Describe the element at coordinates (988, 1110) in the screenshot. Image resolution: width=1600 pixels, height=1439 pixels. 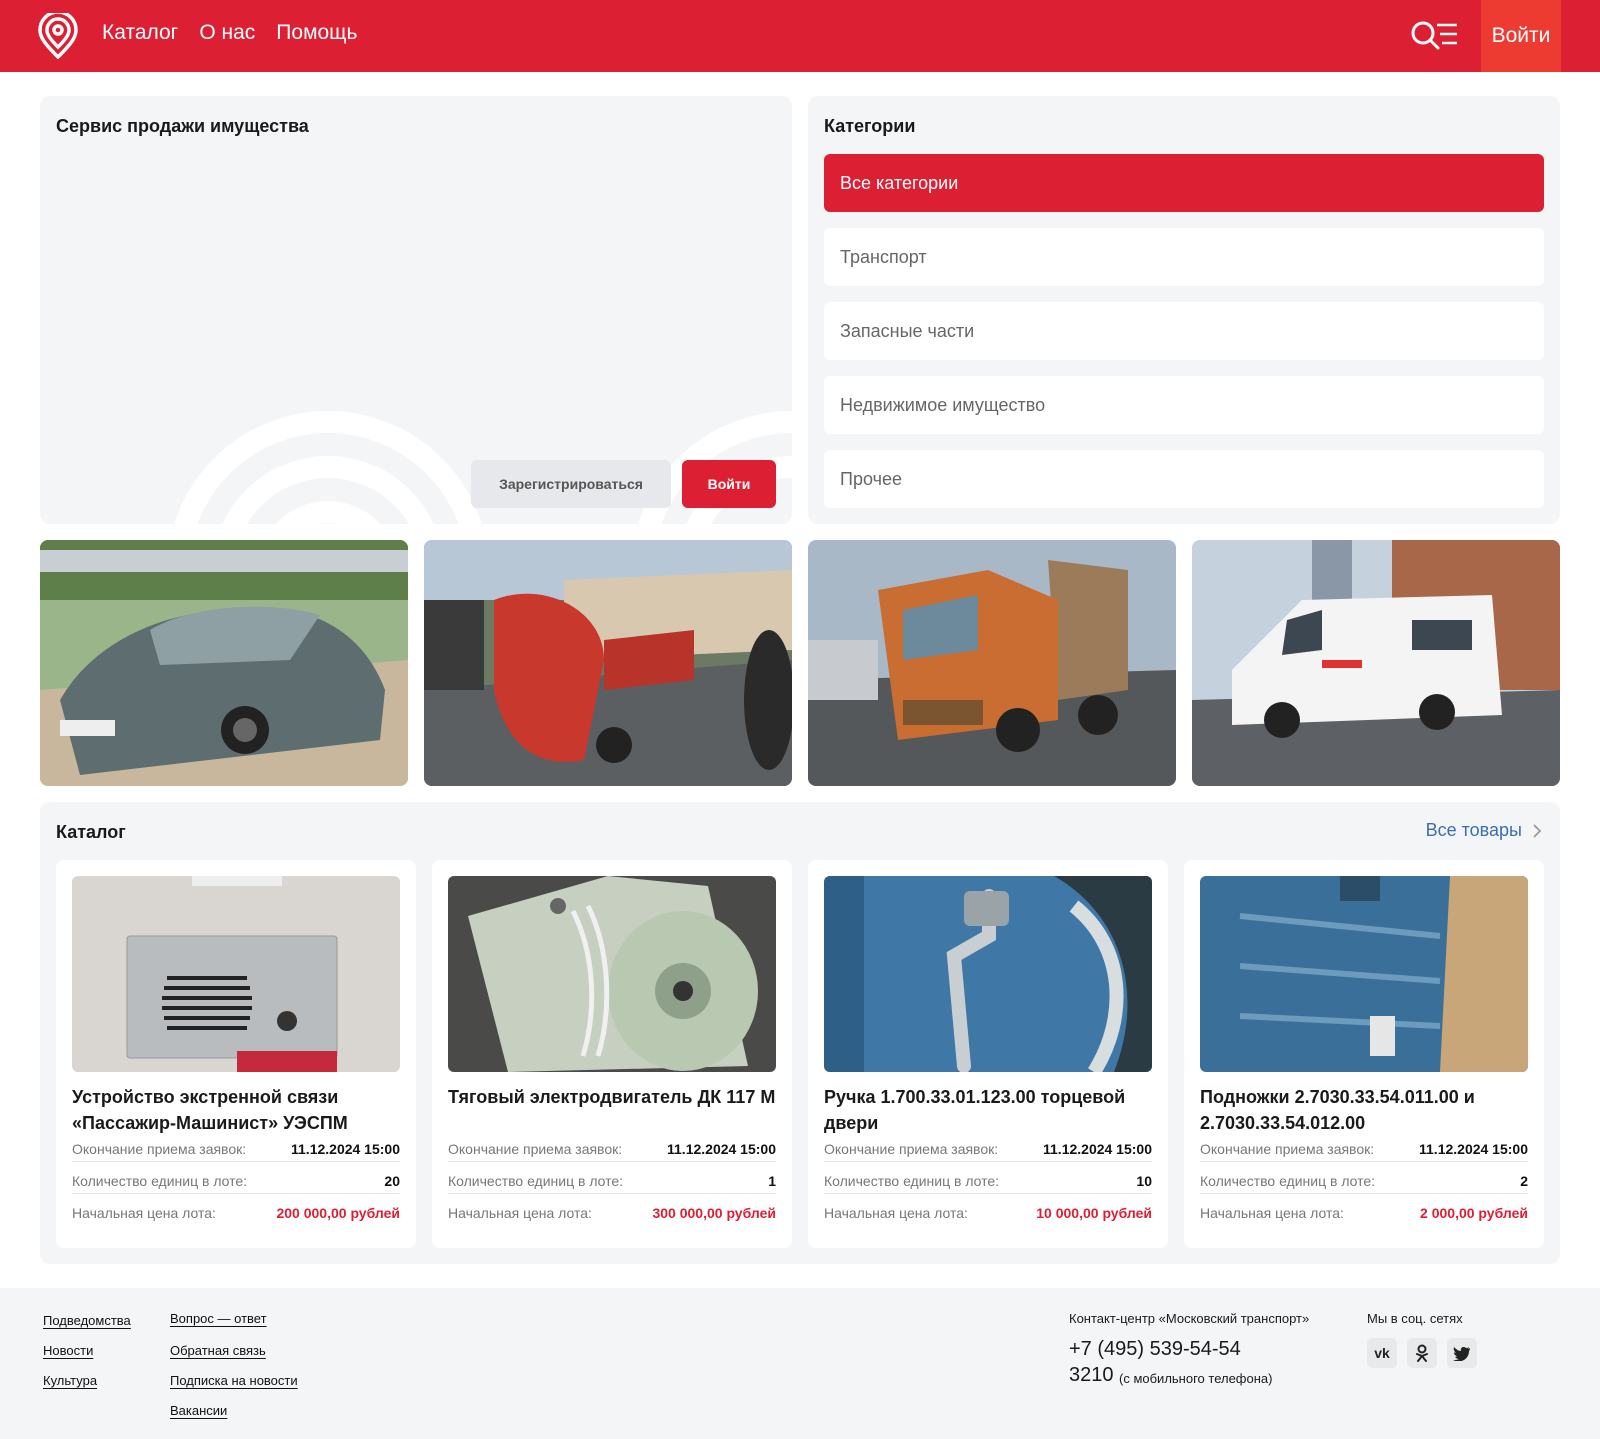
I see `product-title: Ручка 1.700.33.01.123.00 торцевой двери` at that location.